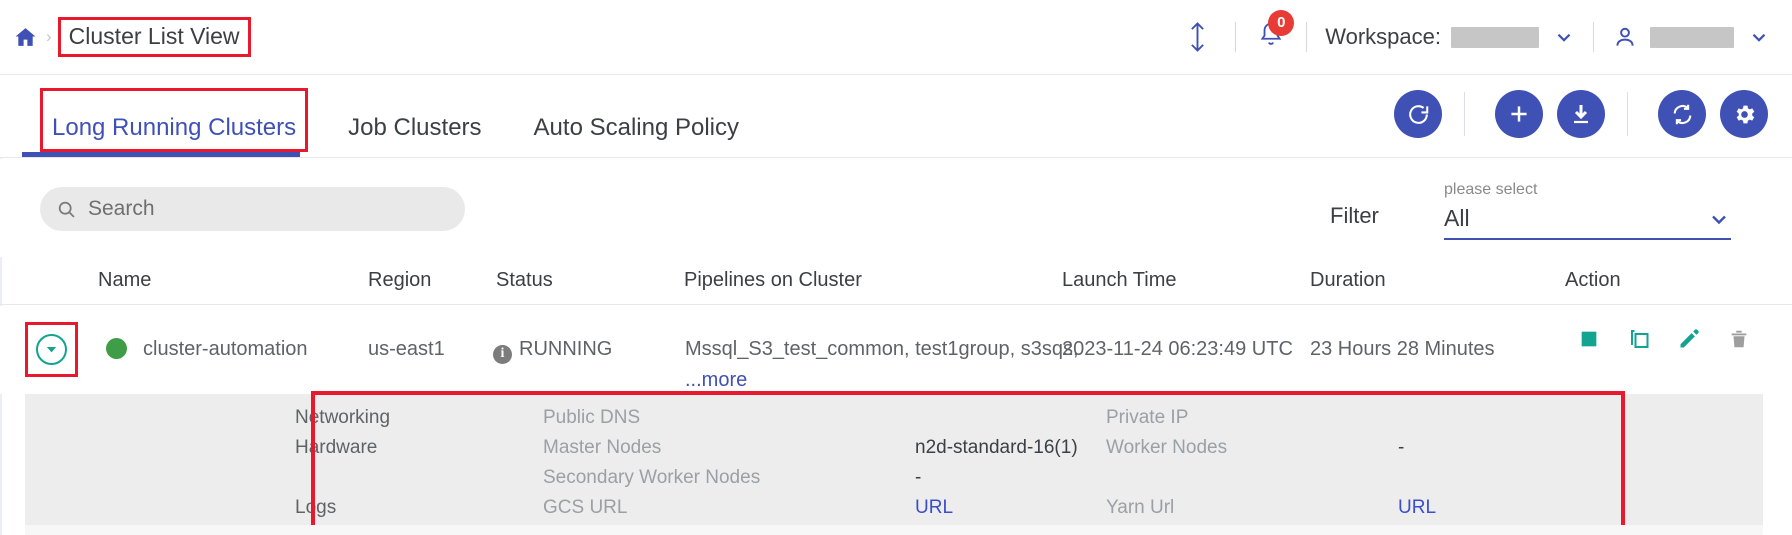  I want to click on column-header-status: Status, so click(524, 280).